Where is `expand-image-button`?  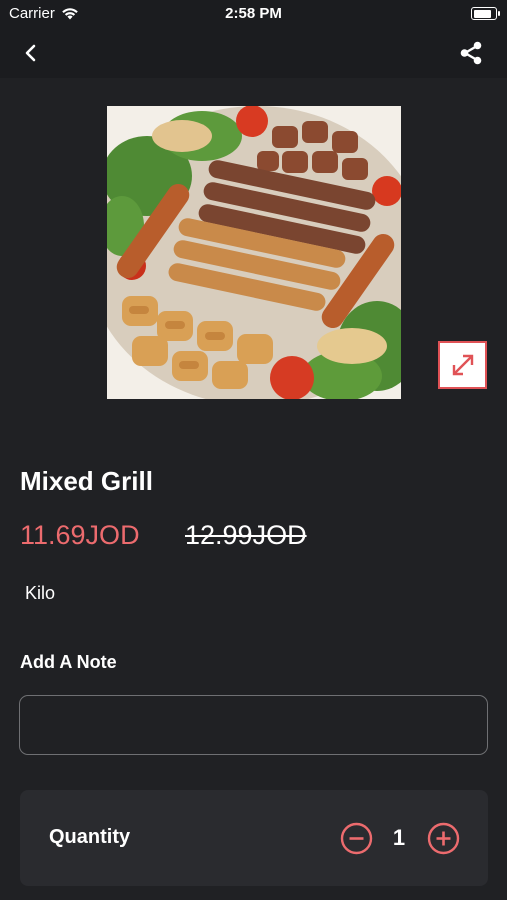
expand-image-button is located at coordinates (462, 365).